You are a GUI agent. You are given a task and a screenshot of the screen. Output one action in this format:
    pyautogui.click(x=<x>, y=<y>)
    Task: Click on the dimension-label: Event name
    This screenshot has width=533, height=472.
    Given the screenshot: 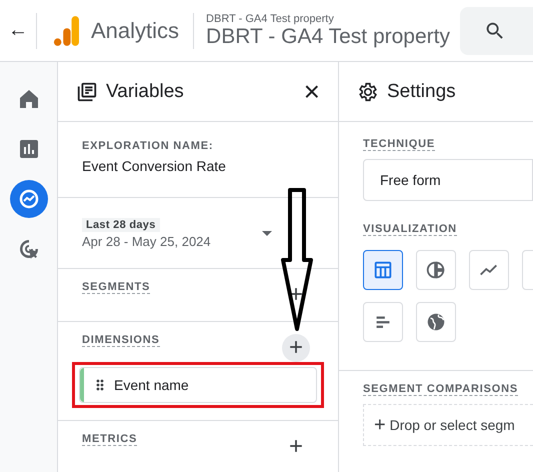 What is the action you would take?
    pyautogui.click(x=151, y=385)
    